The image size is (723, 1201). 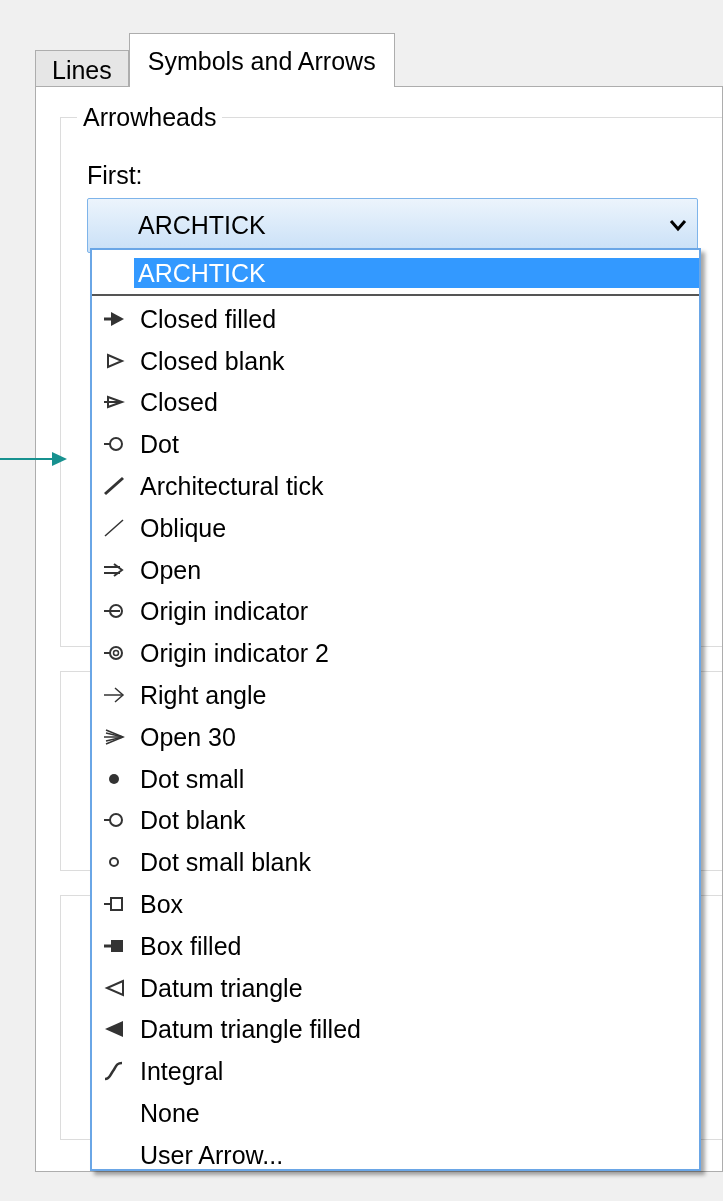 What do you see at coordinates (395, 820) in the screenshot?
I see `dropdown-option: Dot blank` at bounding box center [395, 820].